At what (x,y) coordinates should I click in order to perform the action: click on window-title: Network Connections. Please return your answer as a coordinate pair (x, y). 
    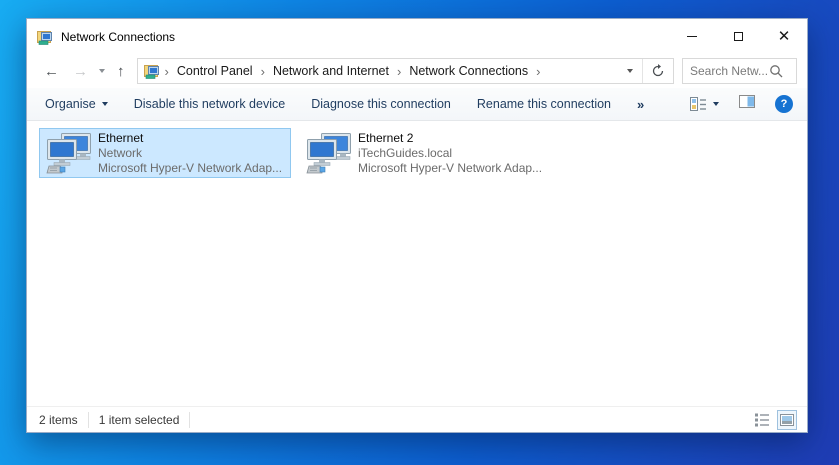
    Looking at the image, I should click on (118, 36).